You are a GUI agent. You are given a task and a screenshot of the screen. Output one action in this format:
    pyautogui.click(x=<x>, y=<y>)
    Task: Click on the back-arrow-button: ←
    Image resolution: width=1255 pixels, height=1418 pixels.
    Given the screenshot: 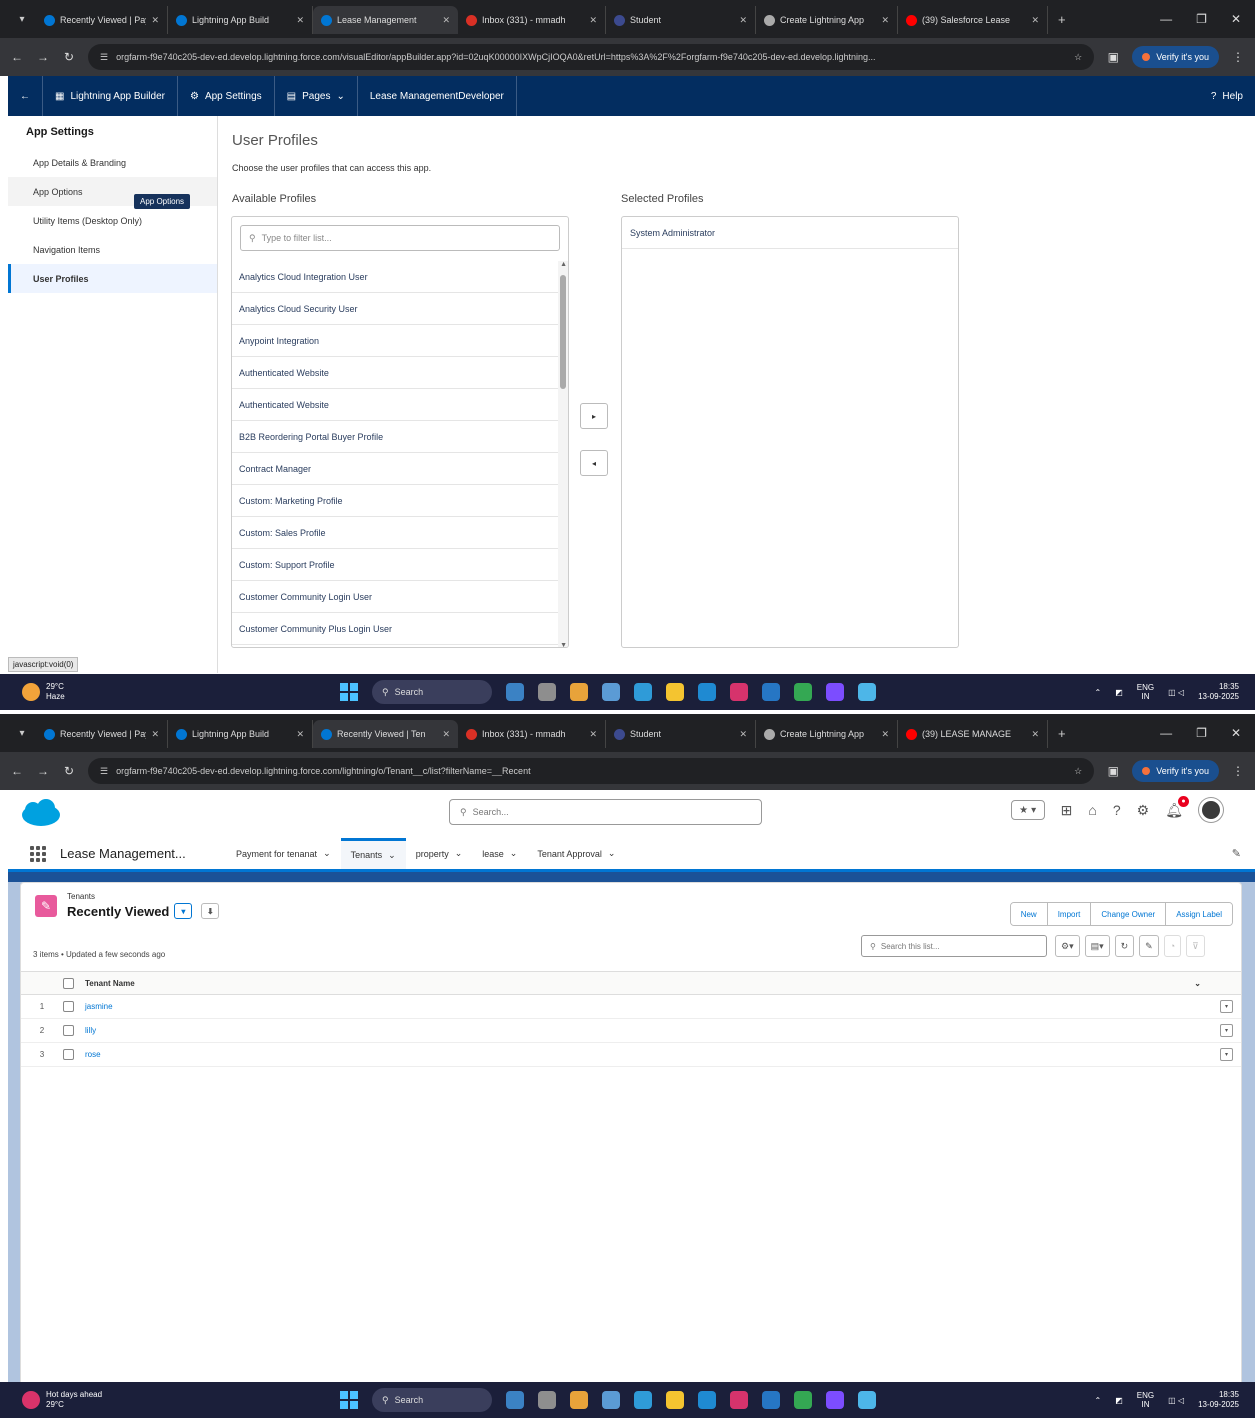 What is the action you would take?
    pyautogui.click(x=25, y=96)
    